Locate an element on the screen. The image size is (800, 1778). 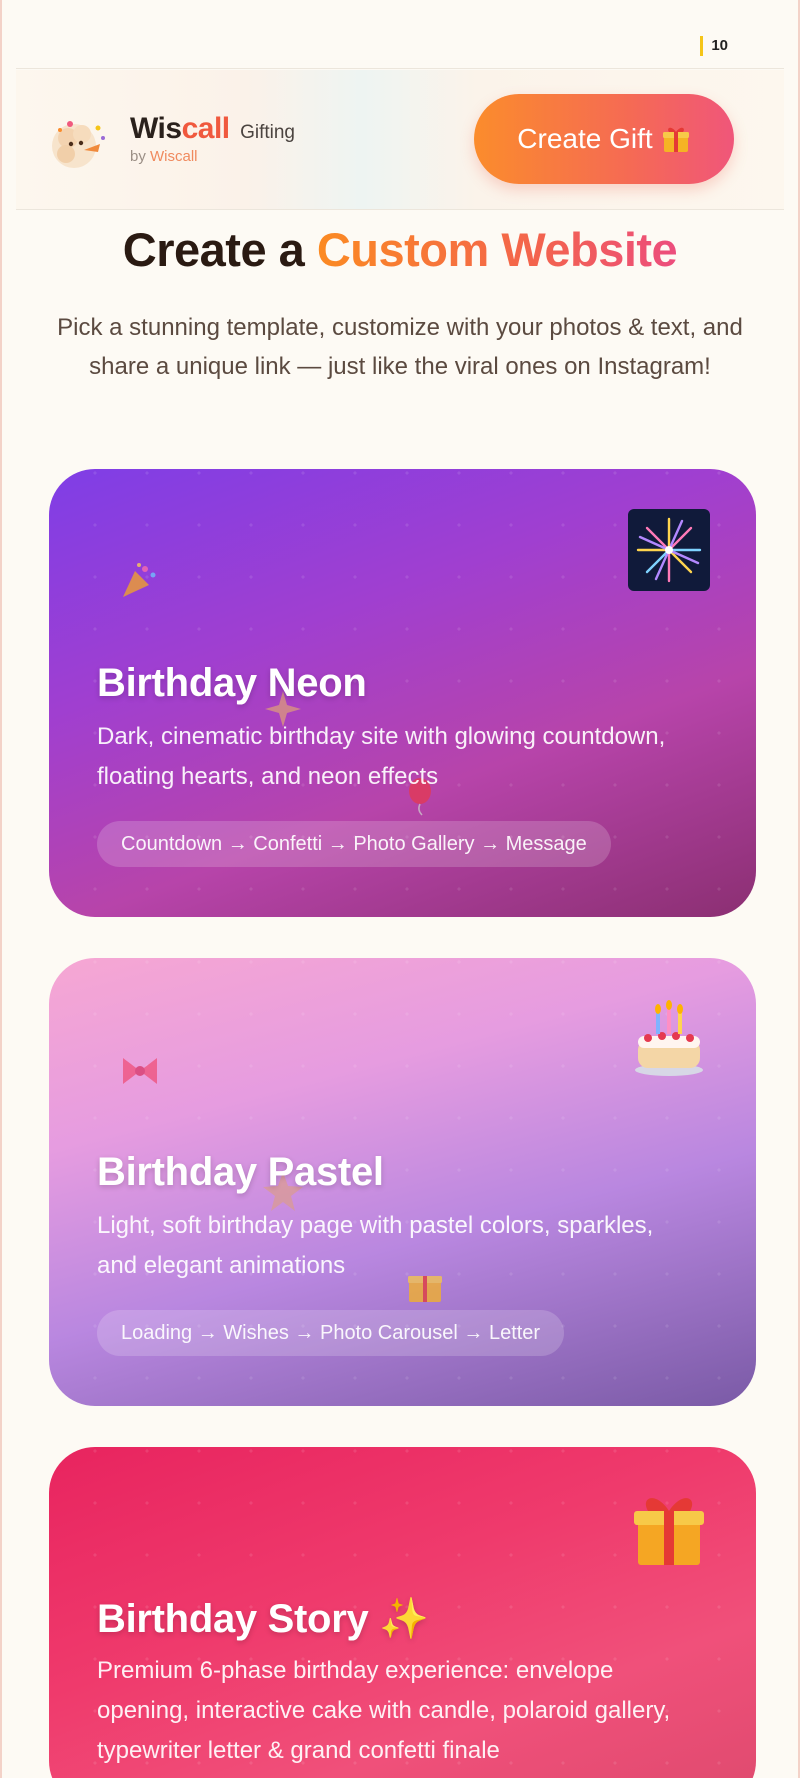
brand-suffix: Gifting is located at coordinates (267, 132).